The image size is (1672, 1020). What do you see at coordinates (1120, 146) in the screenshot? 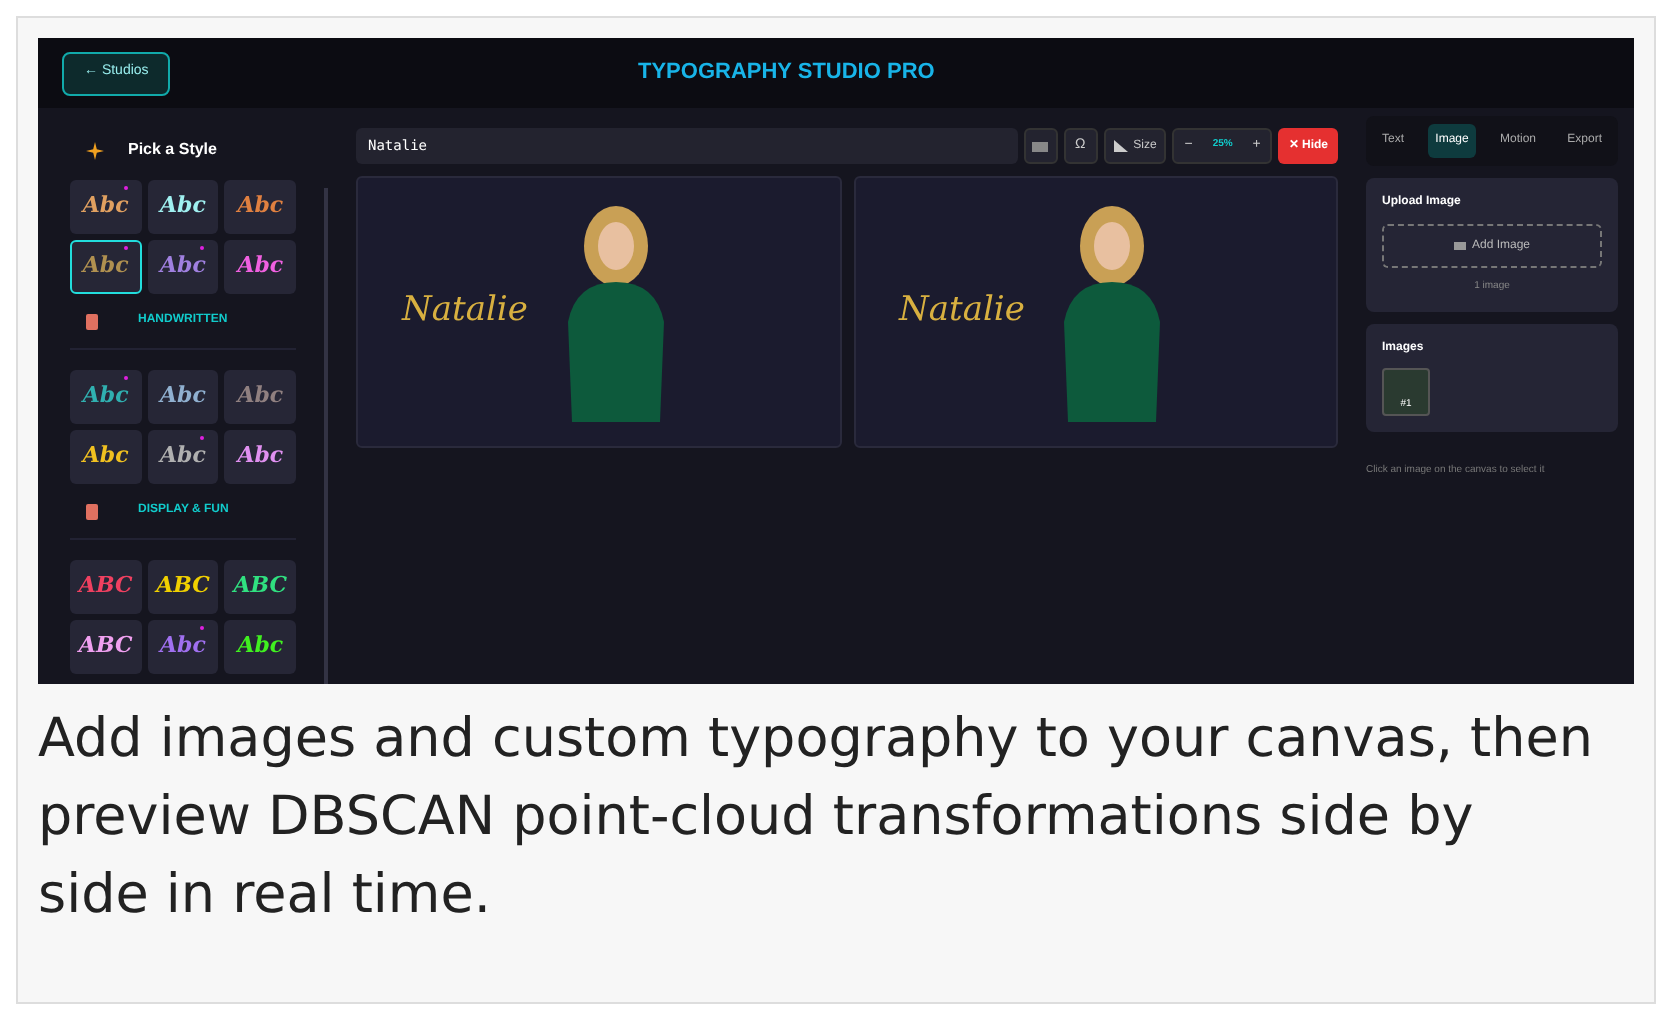
I see `ruler-icon` at bounding box center [1120, 146].